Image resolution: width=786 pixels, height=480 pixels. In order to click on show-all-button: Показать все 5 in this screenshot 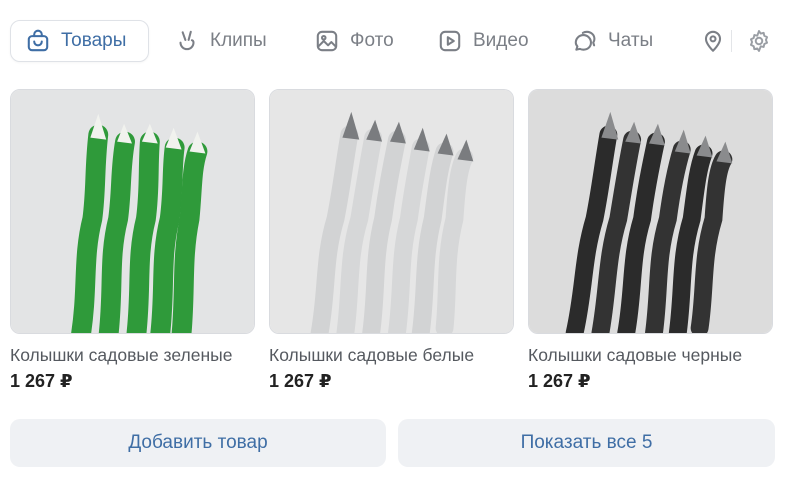, I will do `click(586, 443)`.